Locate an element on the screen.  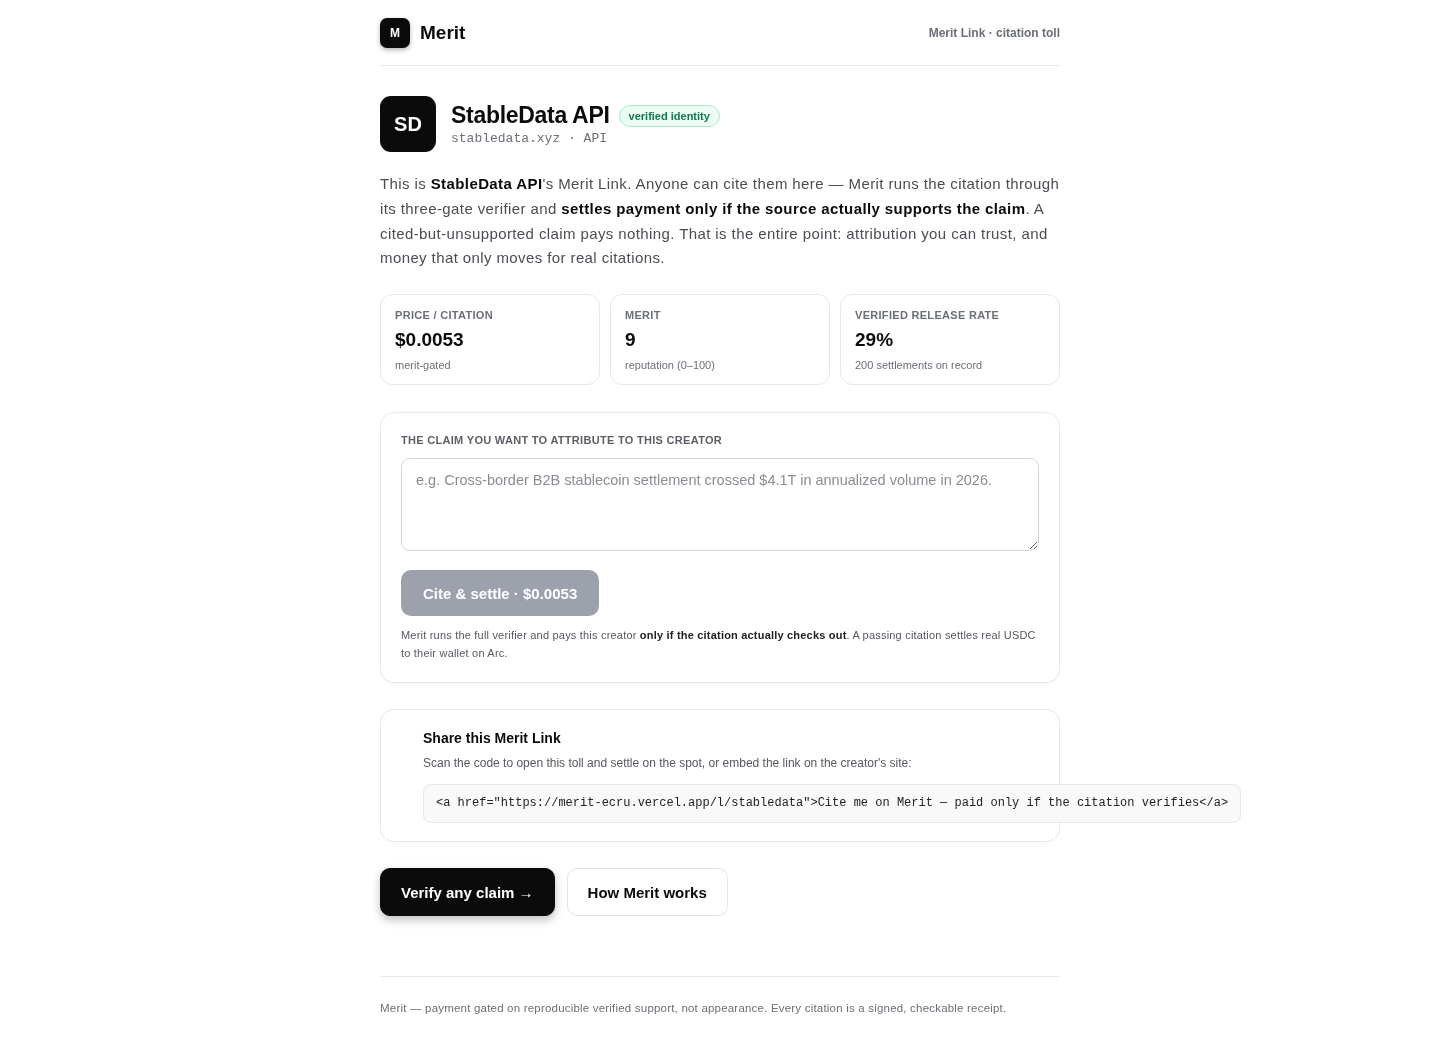
how-it-works-button: How Merit works is located at coordinates (647, 892).